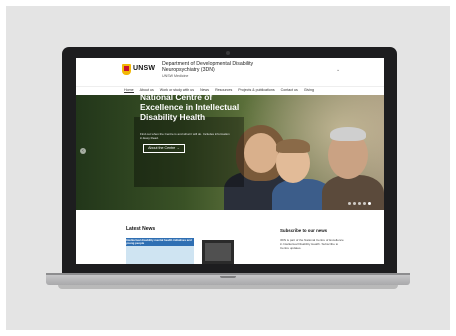 This screenshot has height=336, width=456. I want to click on logo-text: UNSW, so click(144, 68).